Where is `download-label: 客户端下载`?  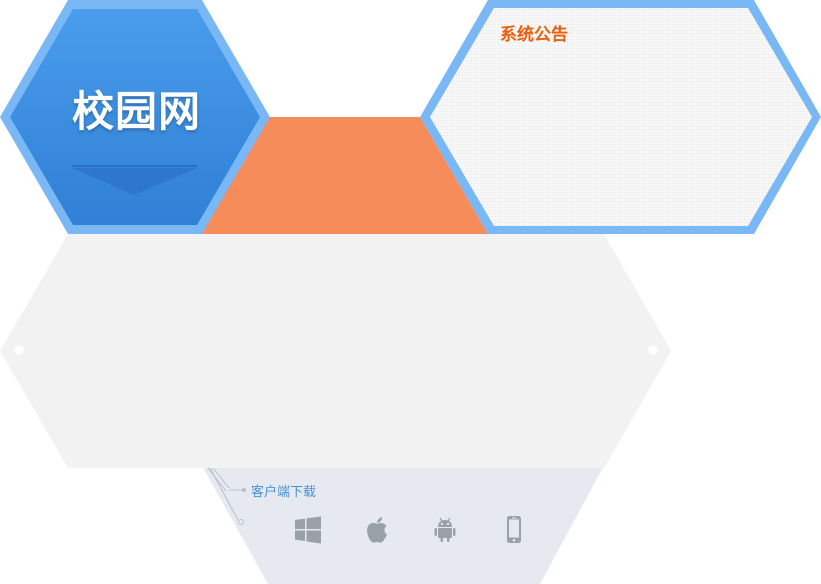
download-label: 客户端下载 is located at coordinates (284, 492).